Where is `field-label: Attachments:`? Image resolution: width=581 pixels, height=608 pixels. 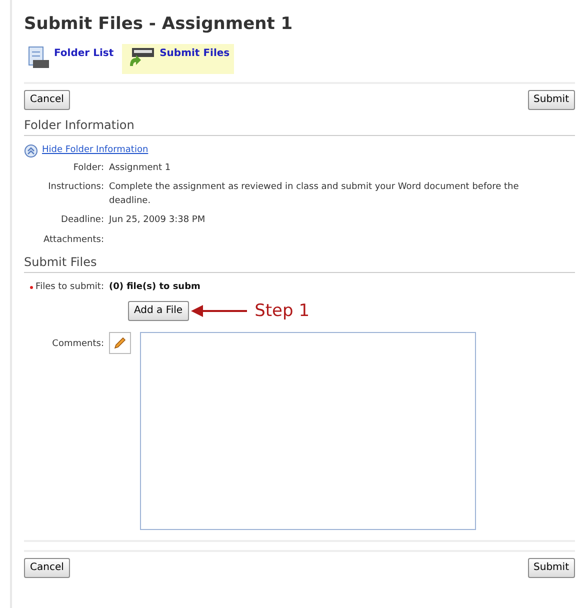
field-label: Attachments: is located at coordinates (73, 240).